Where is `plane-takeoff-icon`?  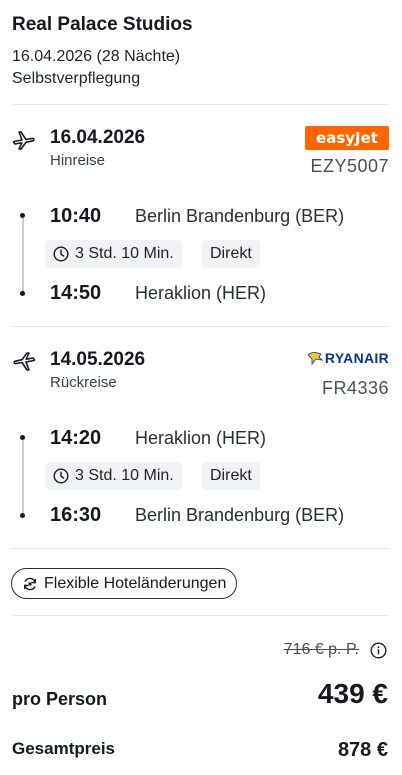 plane-takeoff-icon is located at coordinates (23, 140).